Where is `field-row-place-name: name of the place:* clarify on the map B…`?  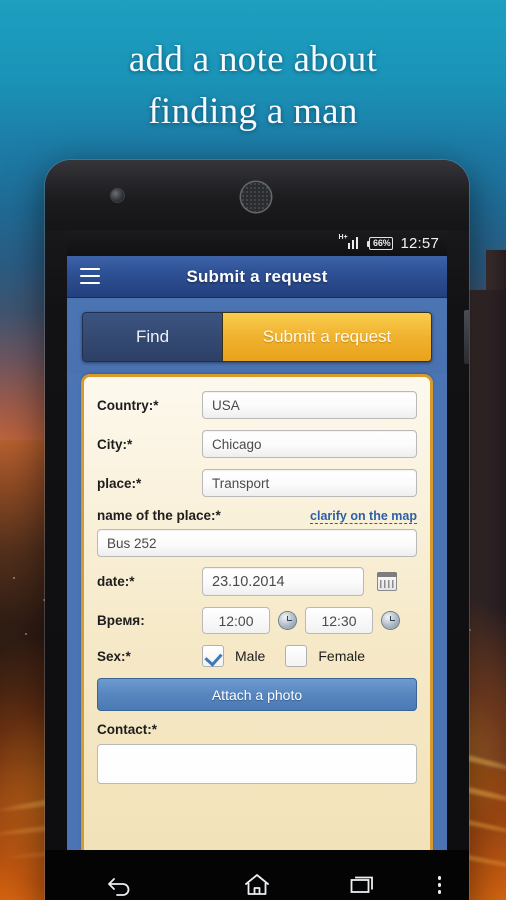 field-row-place-name: name of the place:* clarify on the map B… is located at coordinates (257, 532).